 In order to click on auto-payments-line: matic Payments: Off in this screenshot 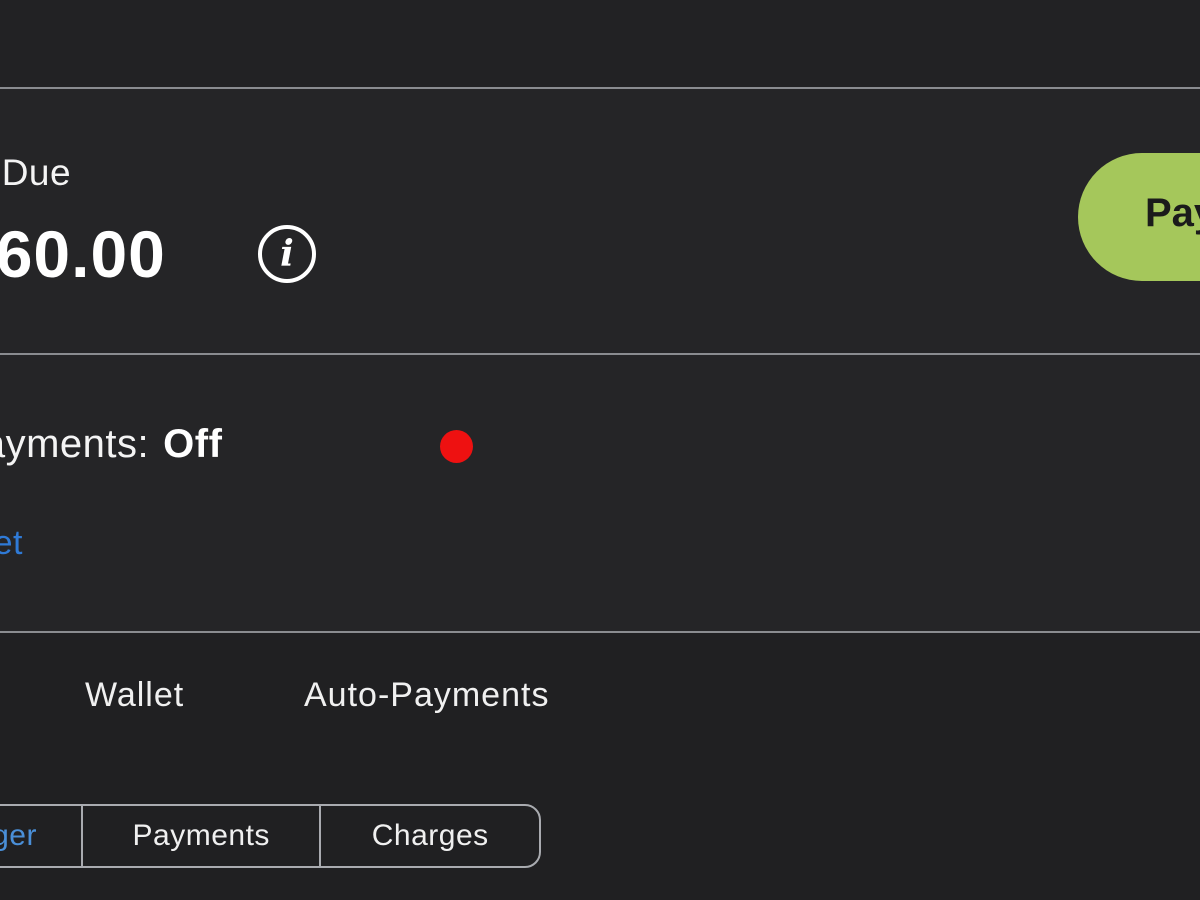, I will do `click(111, 444)`.